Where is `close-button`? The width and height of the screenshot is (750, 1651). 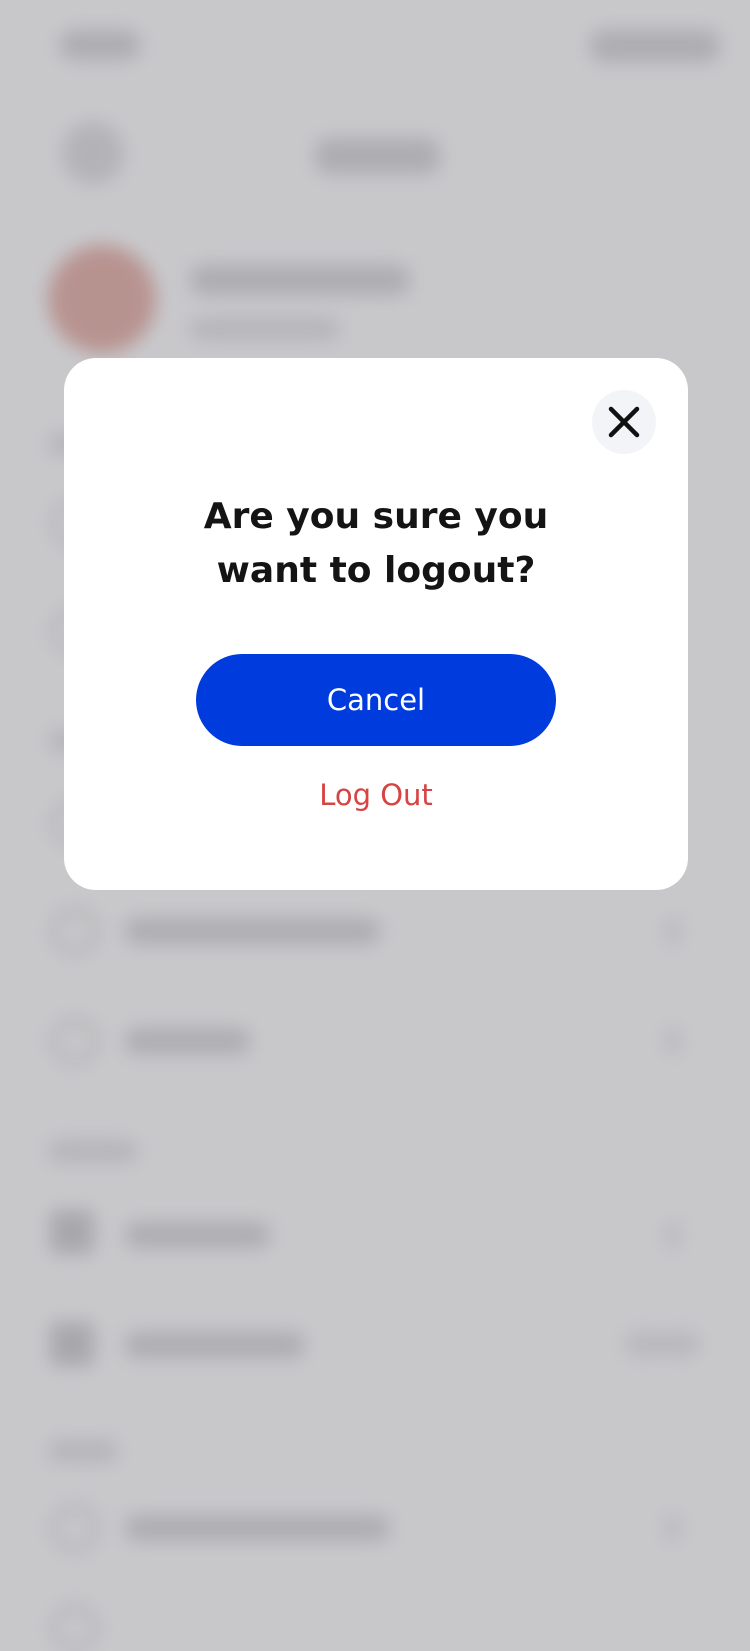 close-button is located at coordinates (624, 422).